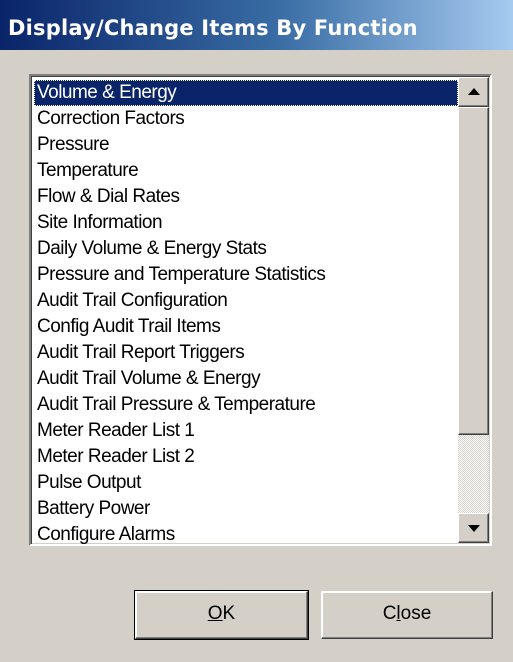  What do you see at coordinates (246, 275) in the screenshot?
I see `list-item: Pressure and Temperature Statistics` at bounding box center [246, 275].